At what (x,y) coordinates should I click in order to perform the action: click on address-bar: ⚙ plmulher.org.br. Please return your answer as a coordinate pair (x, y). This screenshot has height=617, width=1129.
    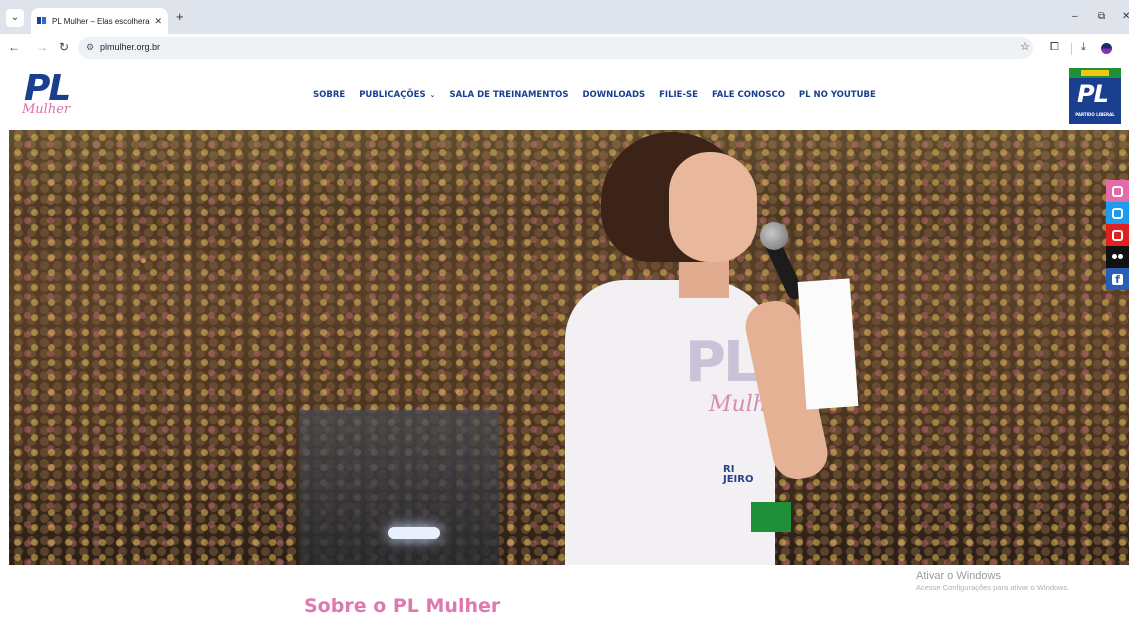
    Looking at the image, I should click on (555, 48).